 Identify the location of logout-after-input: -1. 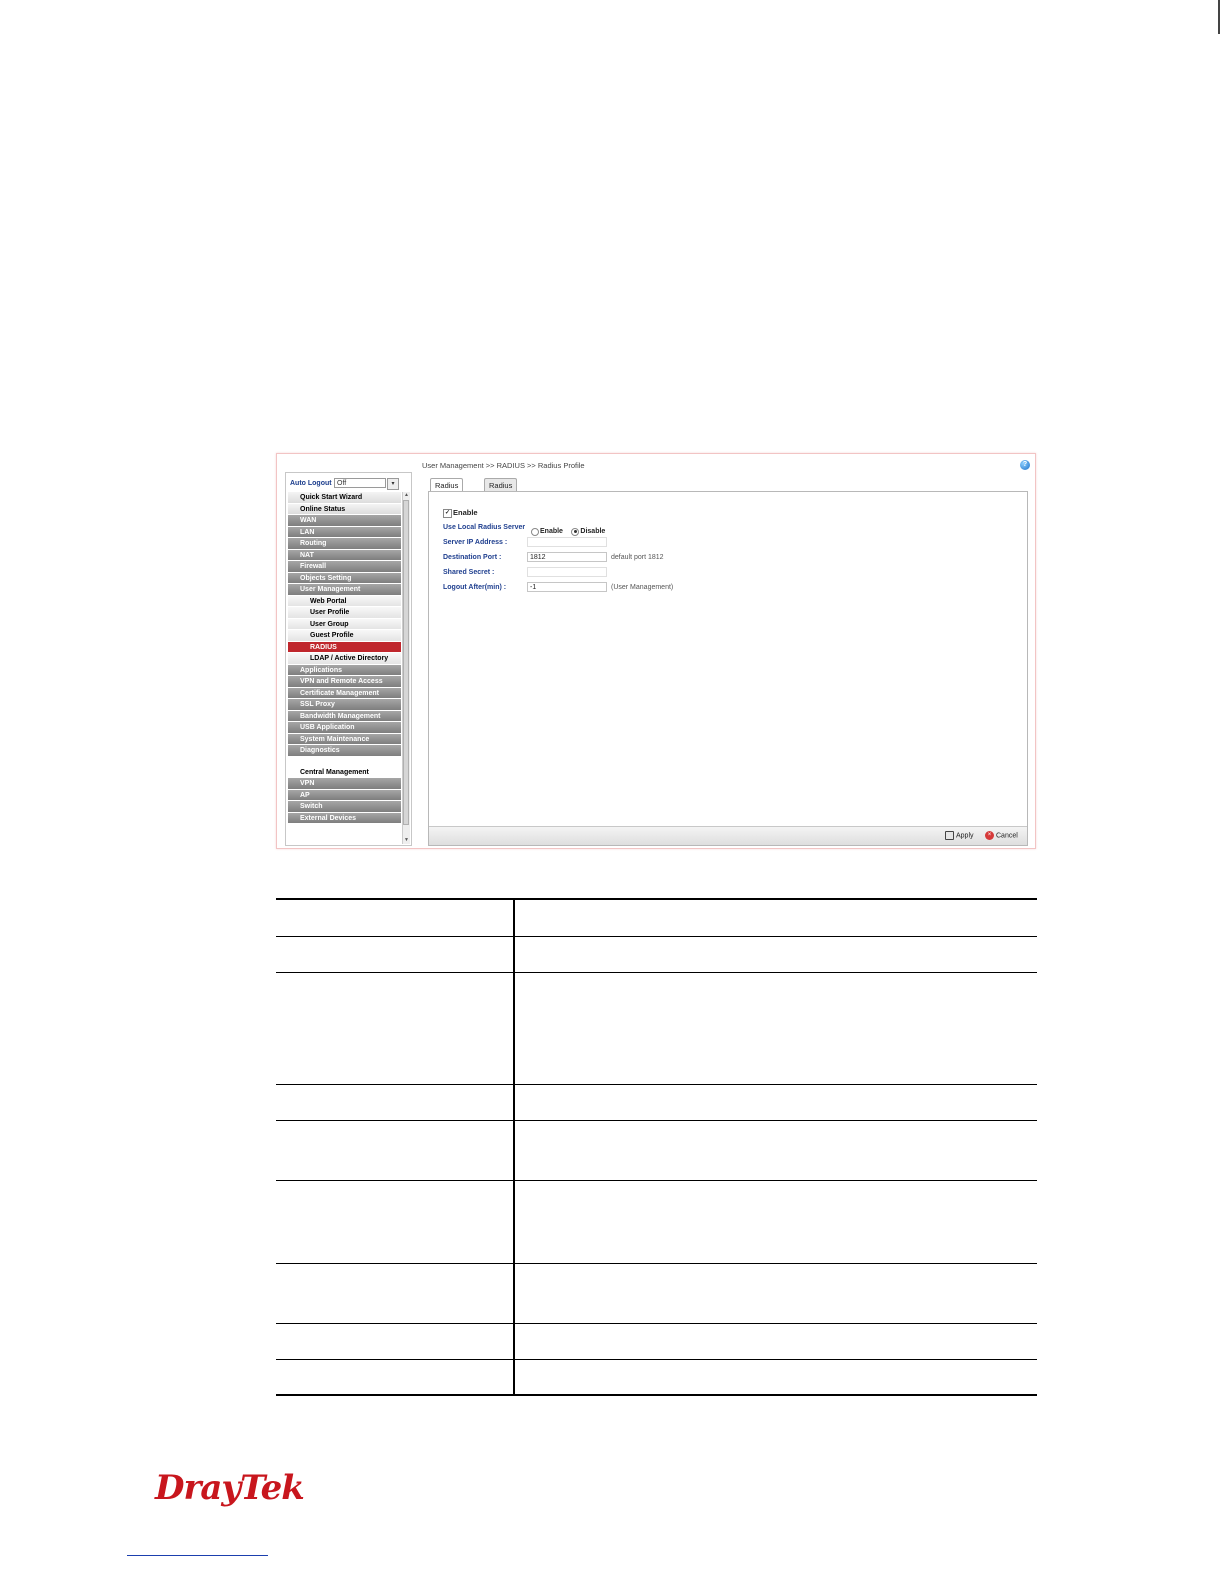
(567, 587).